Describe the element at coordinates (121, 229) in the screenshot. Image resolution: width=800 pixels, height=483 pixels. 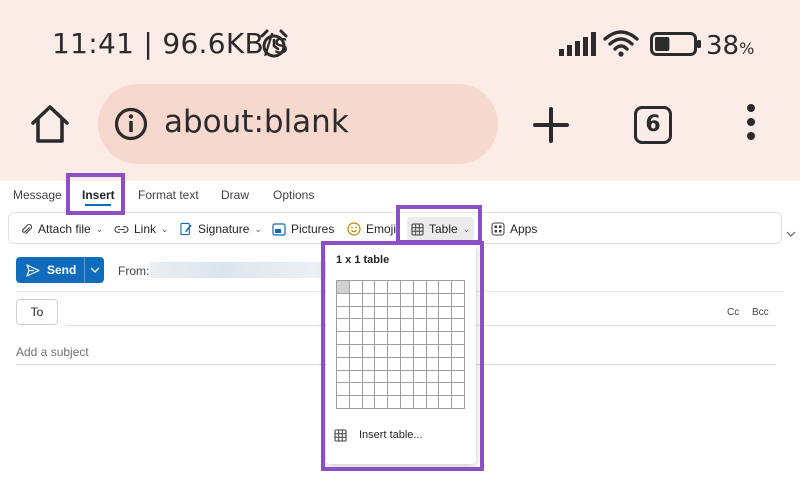
I see `link-icon` at that location.